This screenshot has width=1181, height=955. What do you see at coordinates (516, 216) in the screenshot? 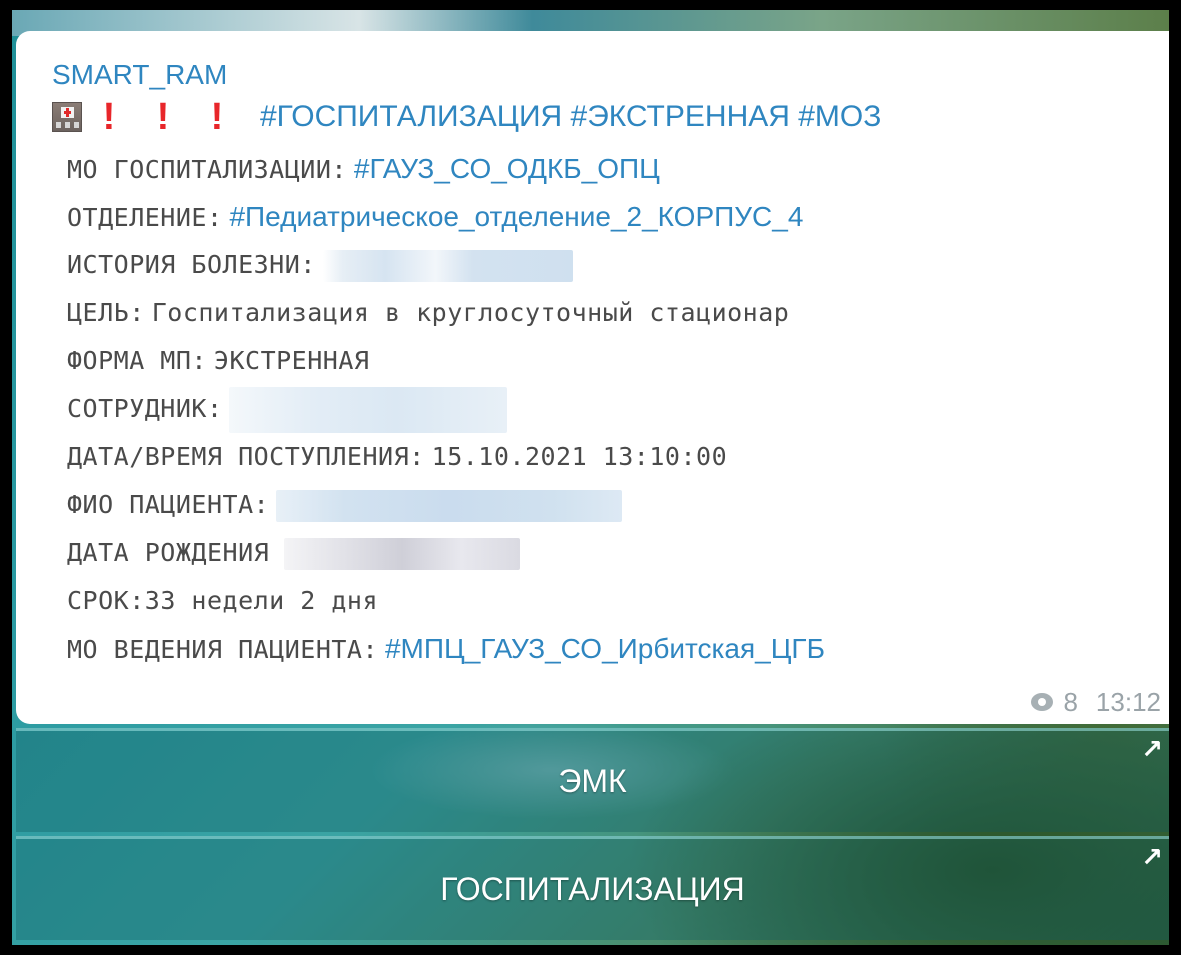
I see `hashtag-link: #Педиатрическое_отделение_2_КОРПУС_4` at bounding box center [516, 216].